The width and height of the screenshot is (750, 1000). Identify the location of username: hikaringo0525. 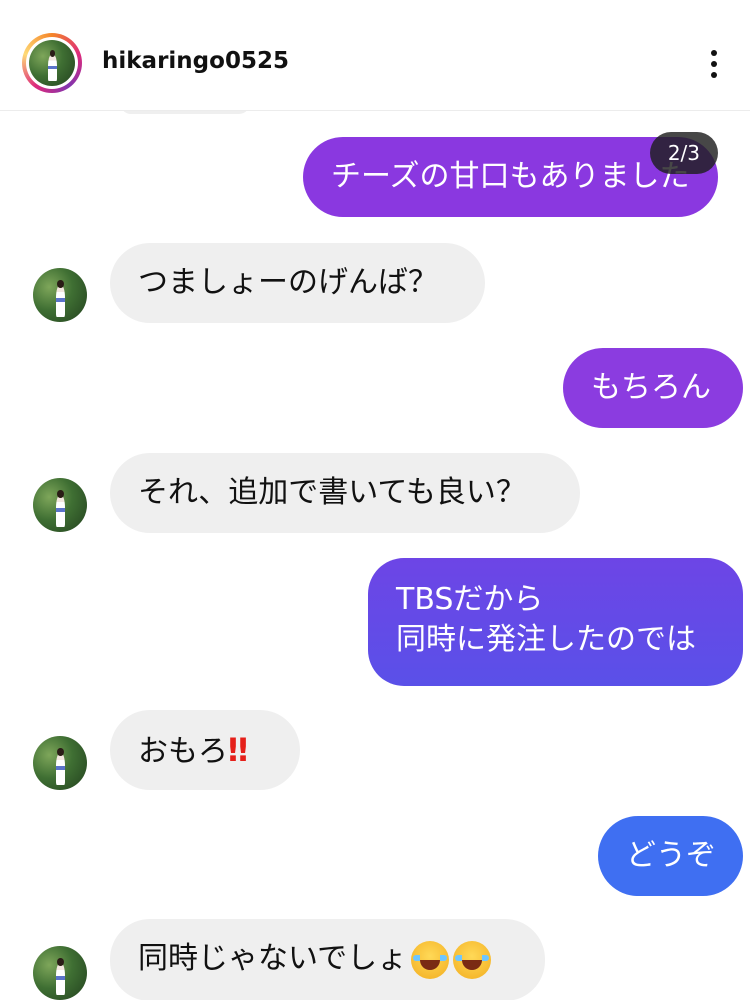
(195, 61).